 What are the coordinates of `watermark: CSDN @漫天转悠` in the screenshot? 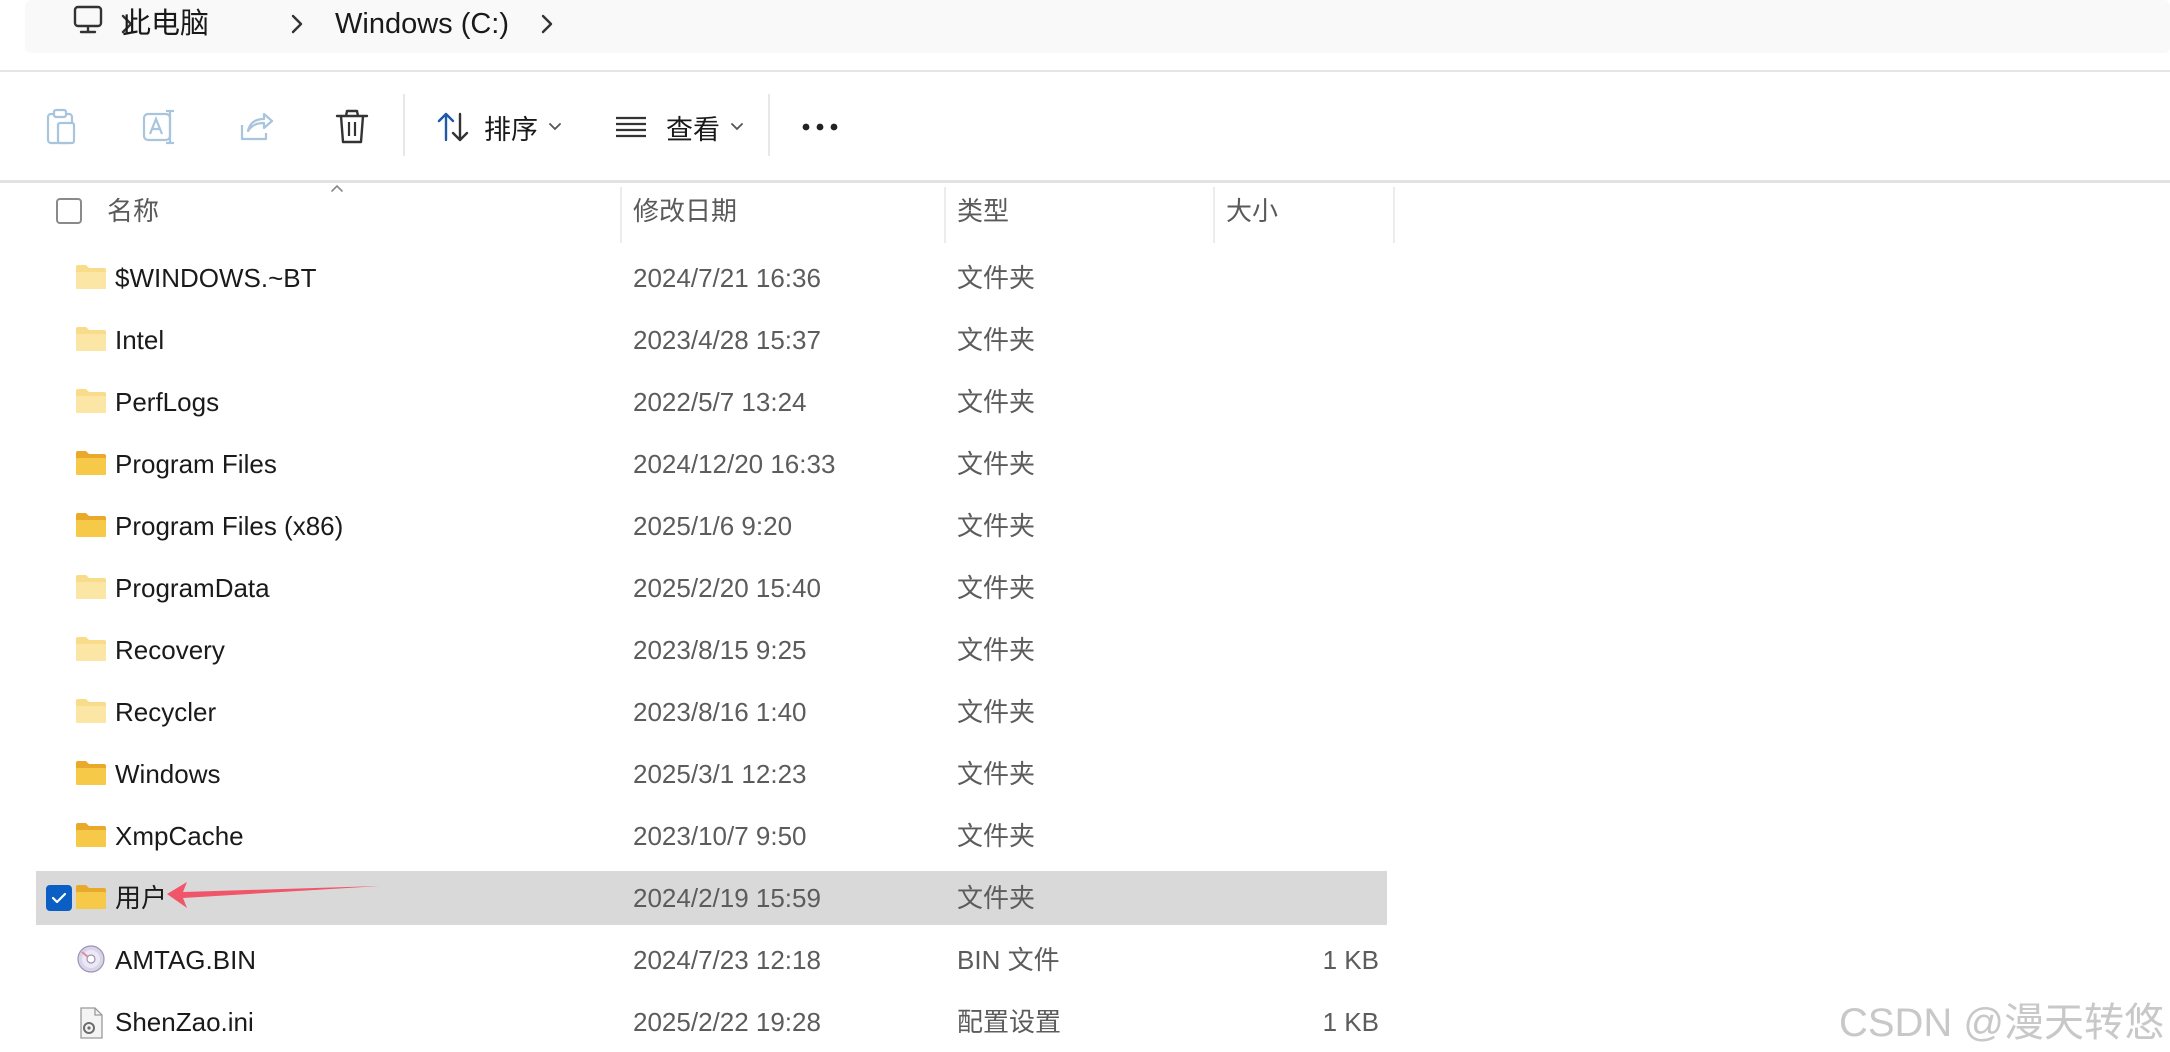 It's located at (2001, 1023).